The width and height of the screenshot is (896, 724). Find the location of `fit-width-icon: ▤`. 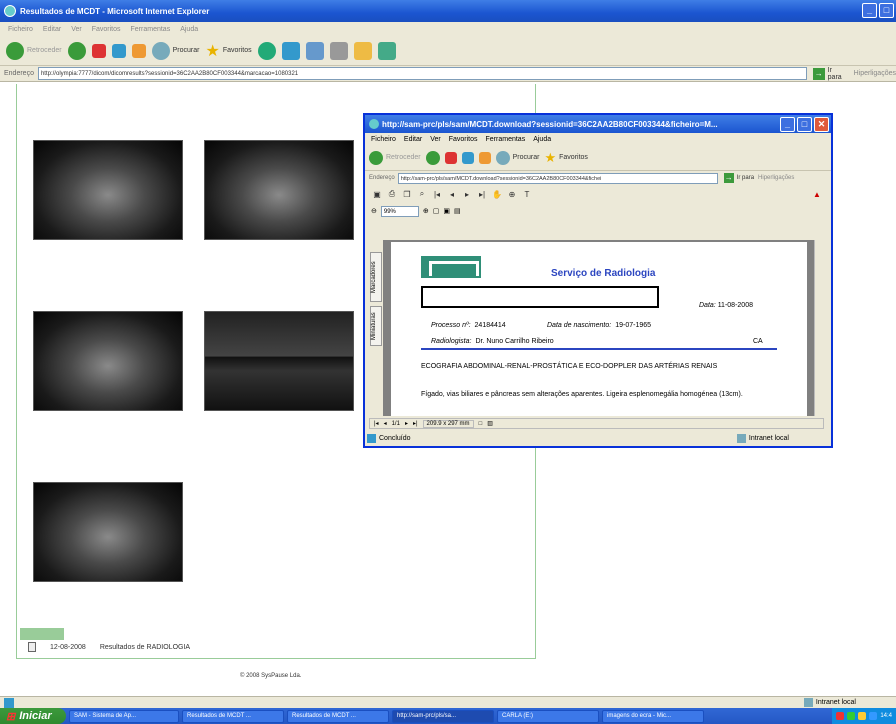

fit-width-icon: ▤ is located at coordinates (457, 211).